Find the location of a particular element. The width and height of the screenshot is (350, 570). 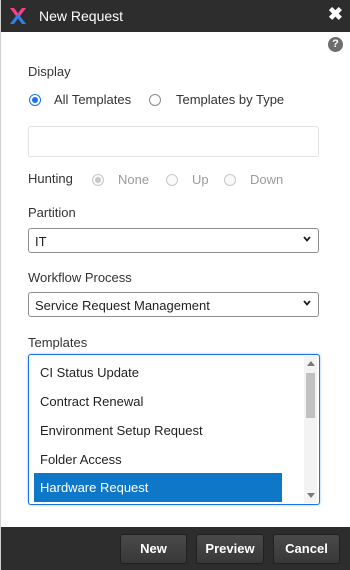

cancel-button: Cancel is located at coordinates (306, 549).